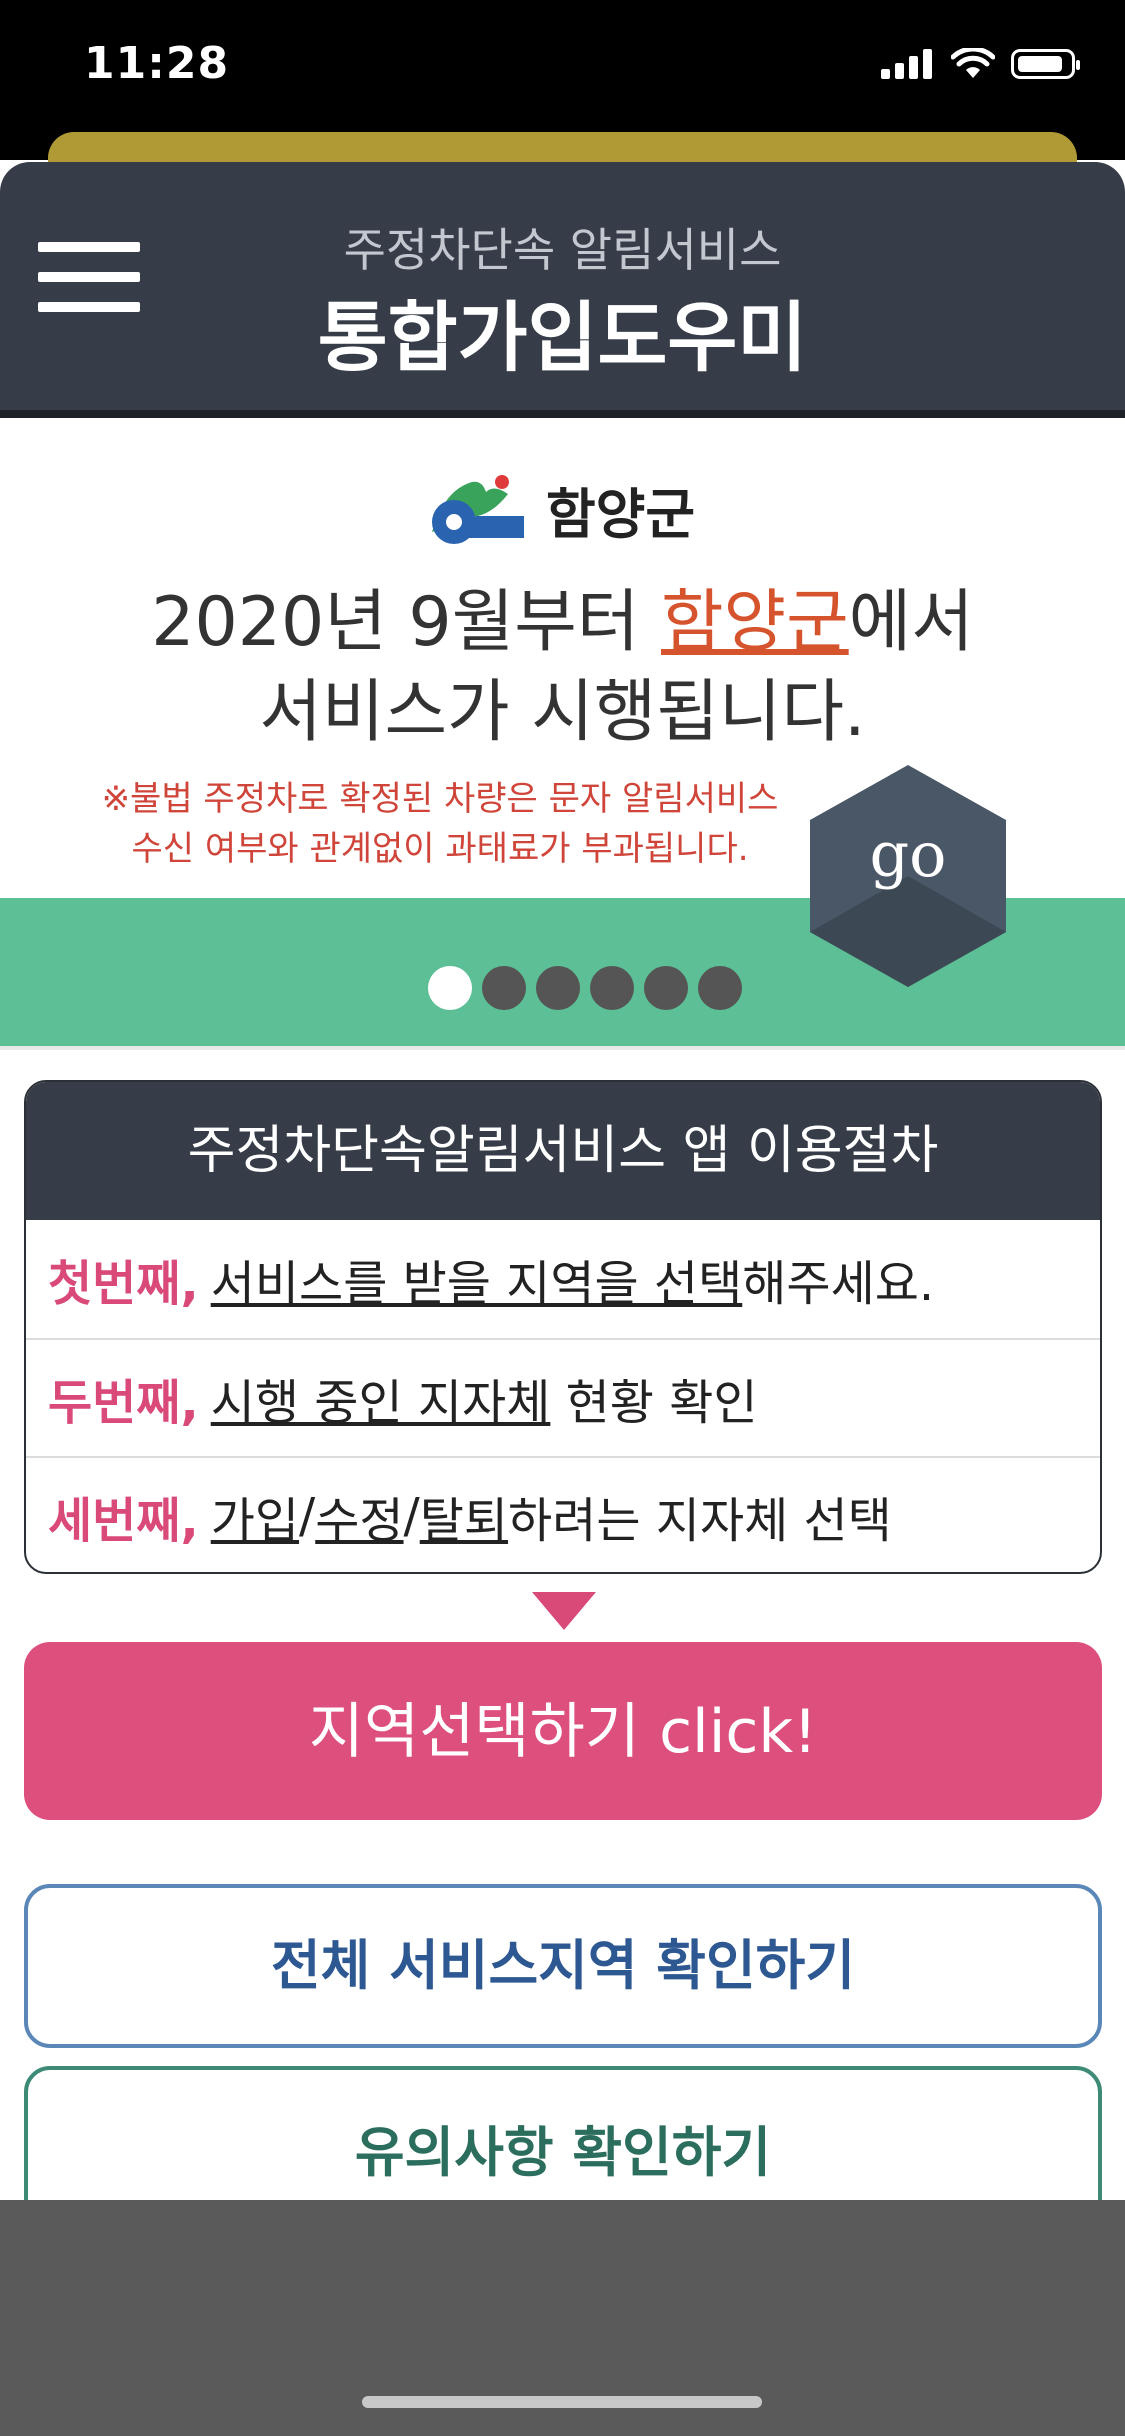  I want to click on header-divider, so click(562, 414).